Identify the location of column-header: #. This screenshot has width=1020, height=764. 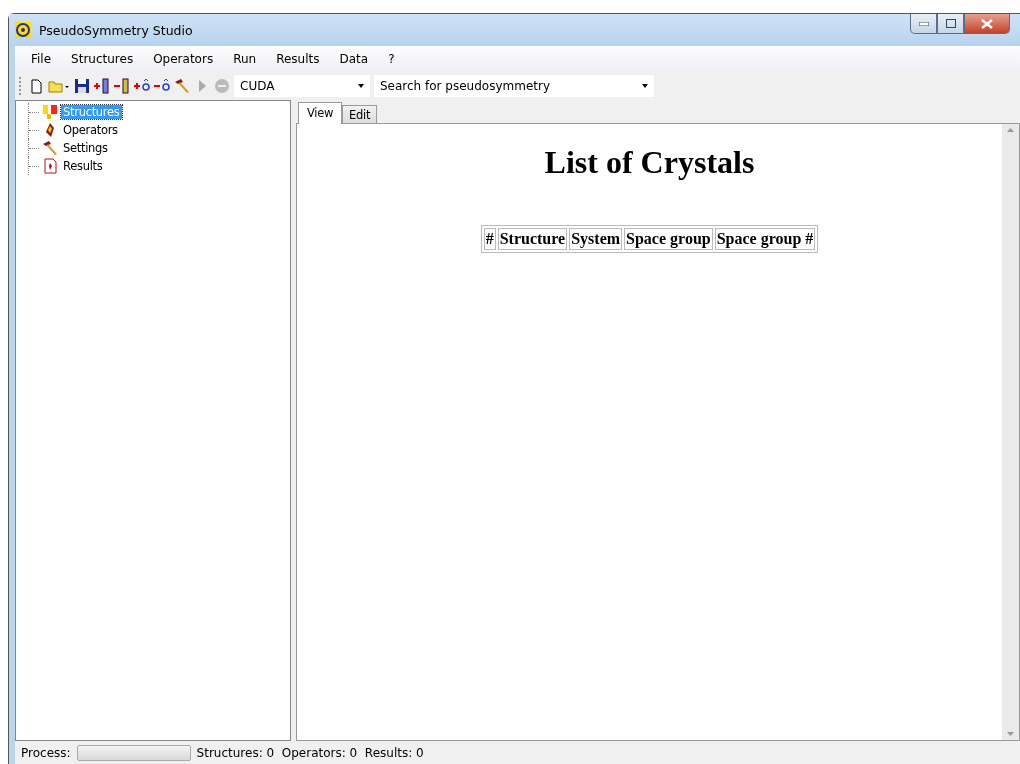
(489, 239).